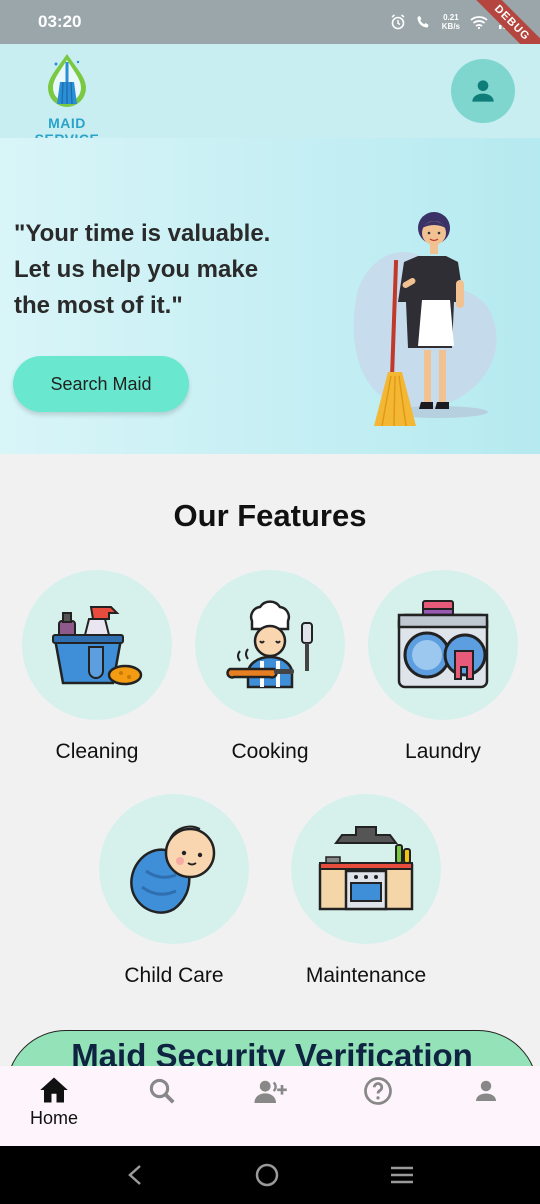 This screenshot has width=540, height=1204. What do you see at coordinates (136, 269) in the screenshot?
I see `quote-line-2: Let us help you make` at bounding box center [136, 269].